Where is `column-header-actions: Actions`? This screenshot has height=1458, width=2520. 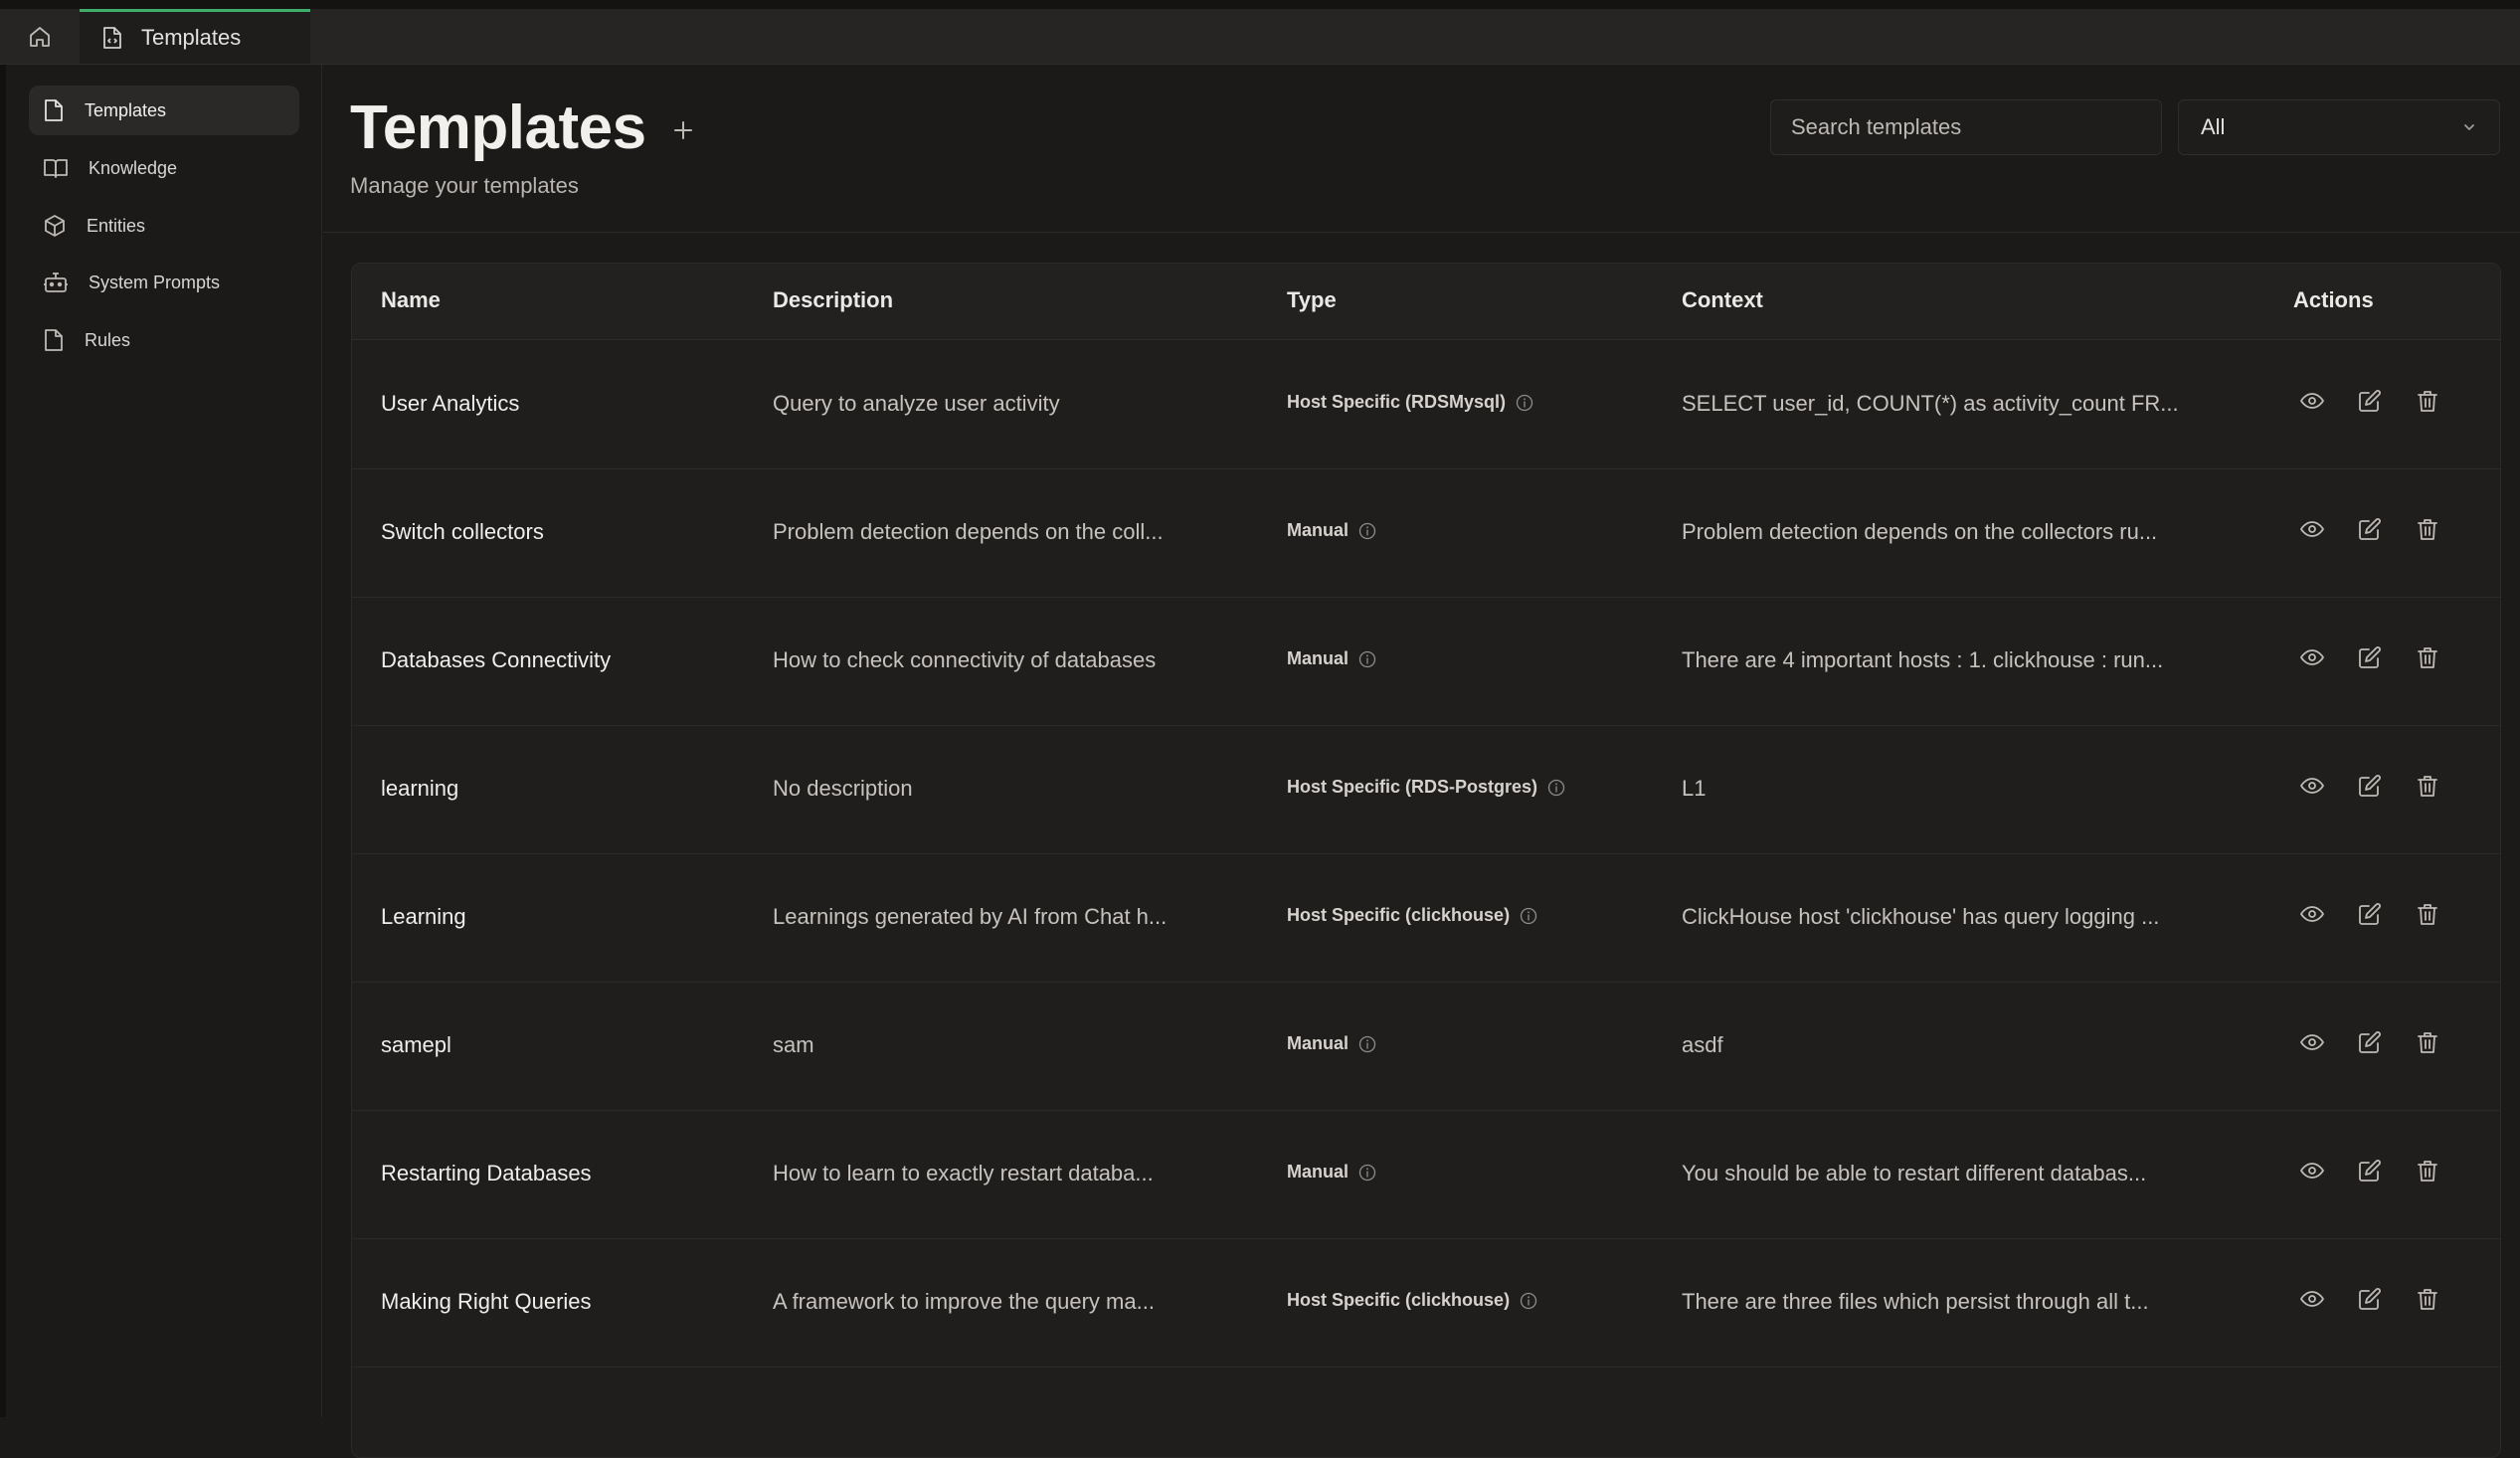 column-header-actions: Actions is located at coordinates (2333, 299).